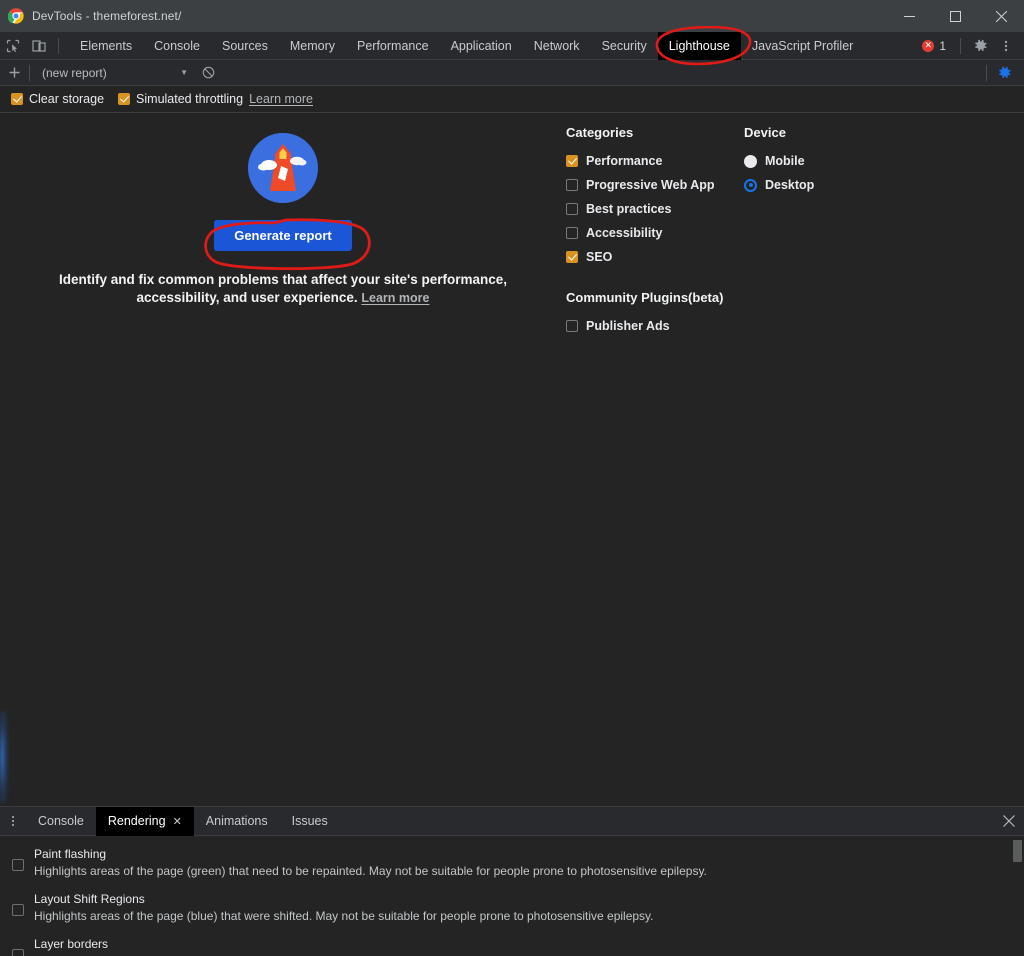  Describe the element at coordinates (909, 16) in the screenshot. I see `minimize-button` at that location.